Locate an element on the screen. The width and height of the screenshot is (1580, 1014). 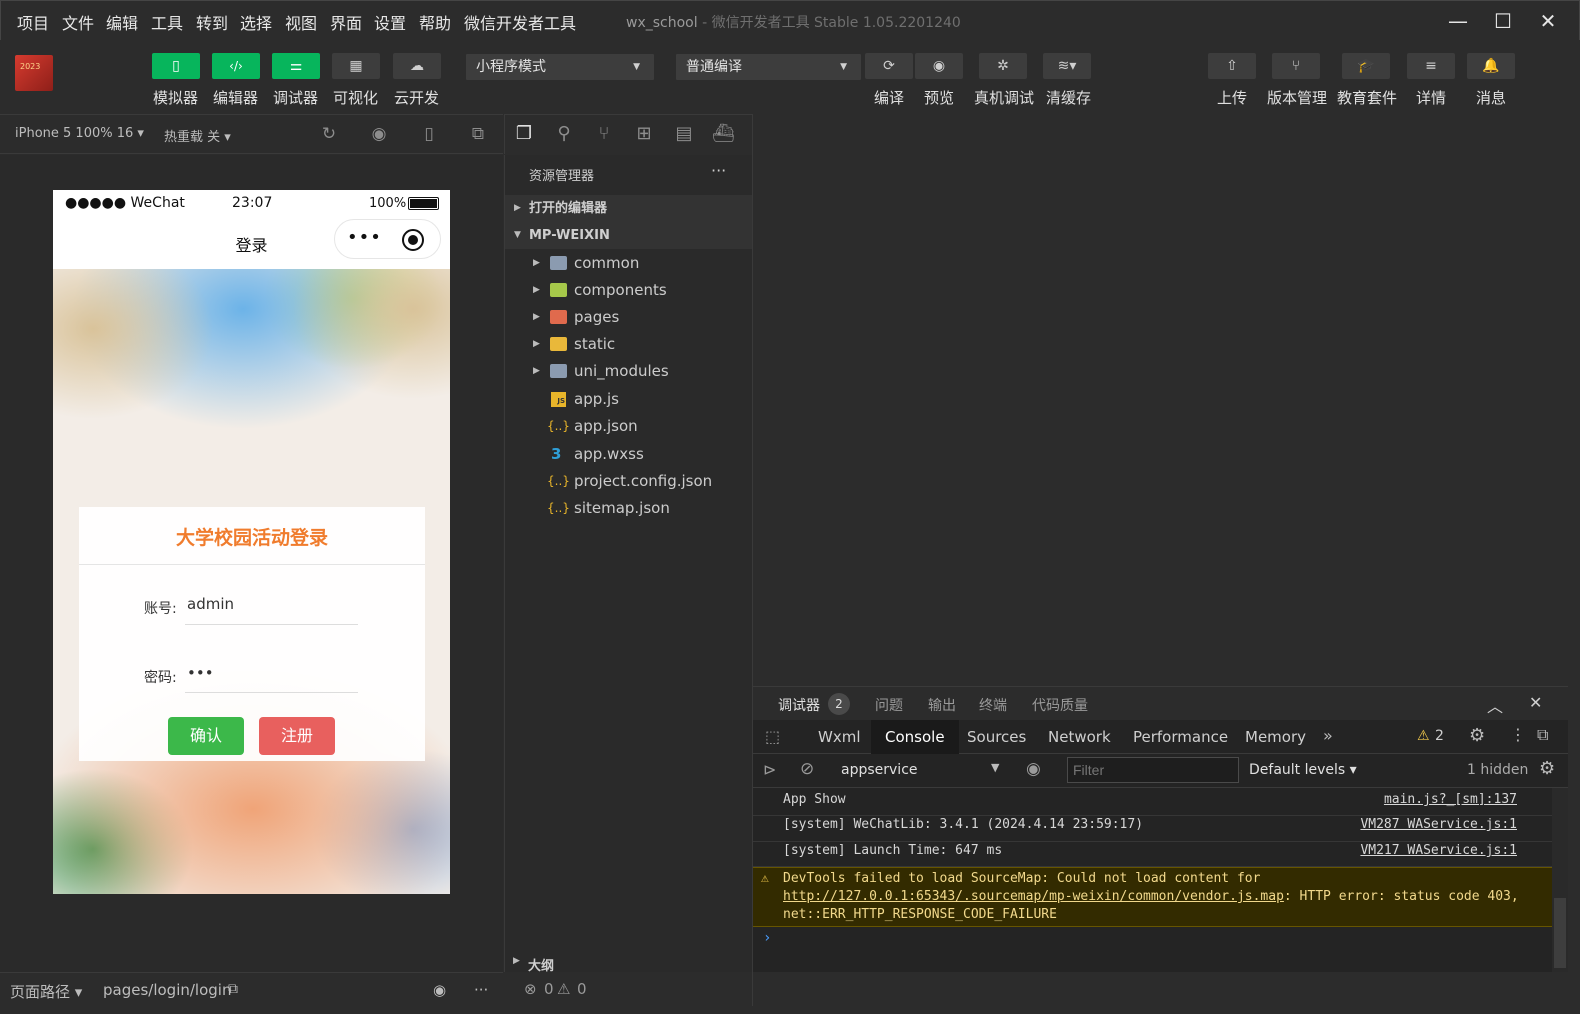
console-settings-icon: ⚙ is located at coordinates (1547, 768).